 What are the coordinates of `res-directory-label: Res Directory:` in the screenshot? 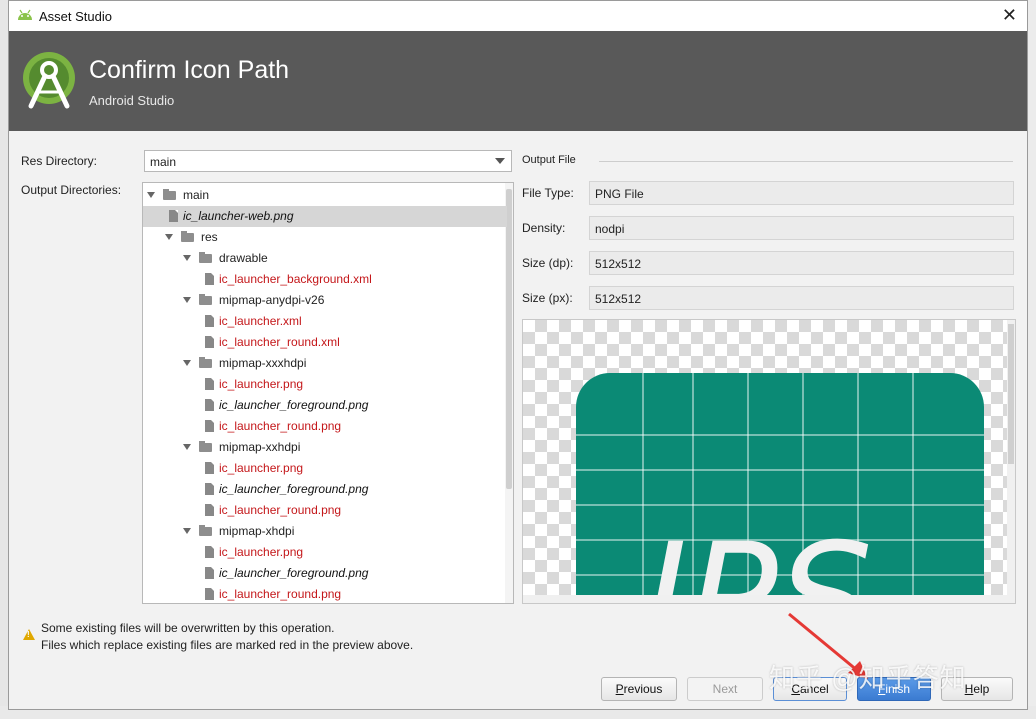 It's located at (59, 161).